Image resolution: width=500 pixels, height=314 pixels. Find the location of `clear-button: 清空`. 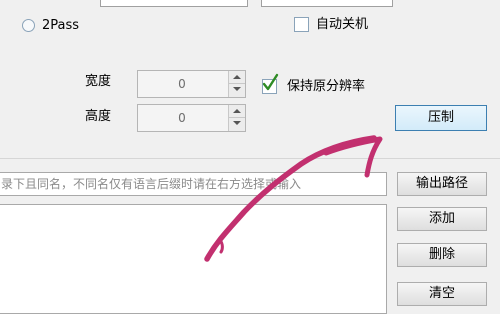

clear-button: 清空 is located at coordinates (442, 294).